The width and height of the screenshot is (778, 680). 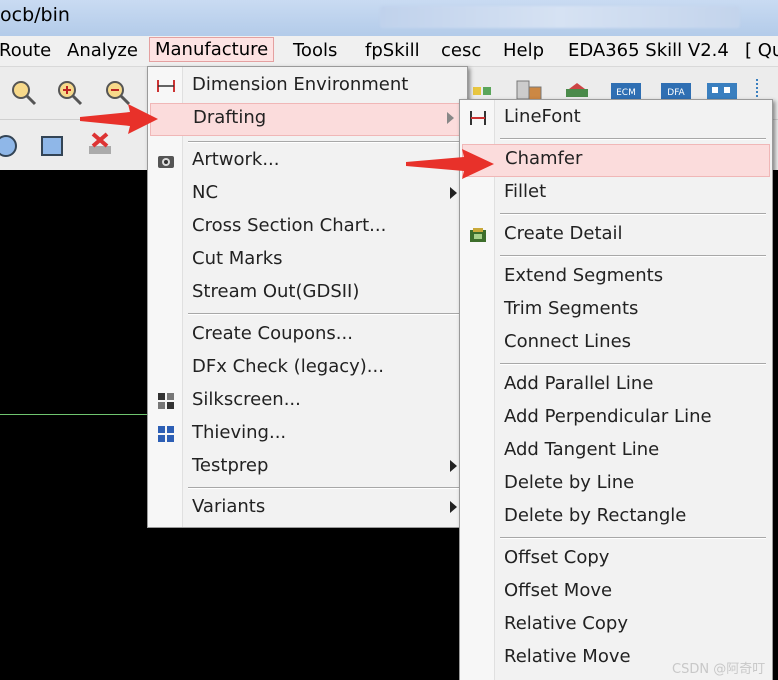 I want to click on menu-analyze: Analyze, so click(x=102, y=50).